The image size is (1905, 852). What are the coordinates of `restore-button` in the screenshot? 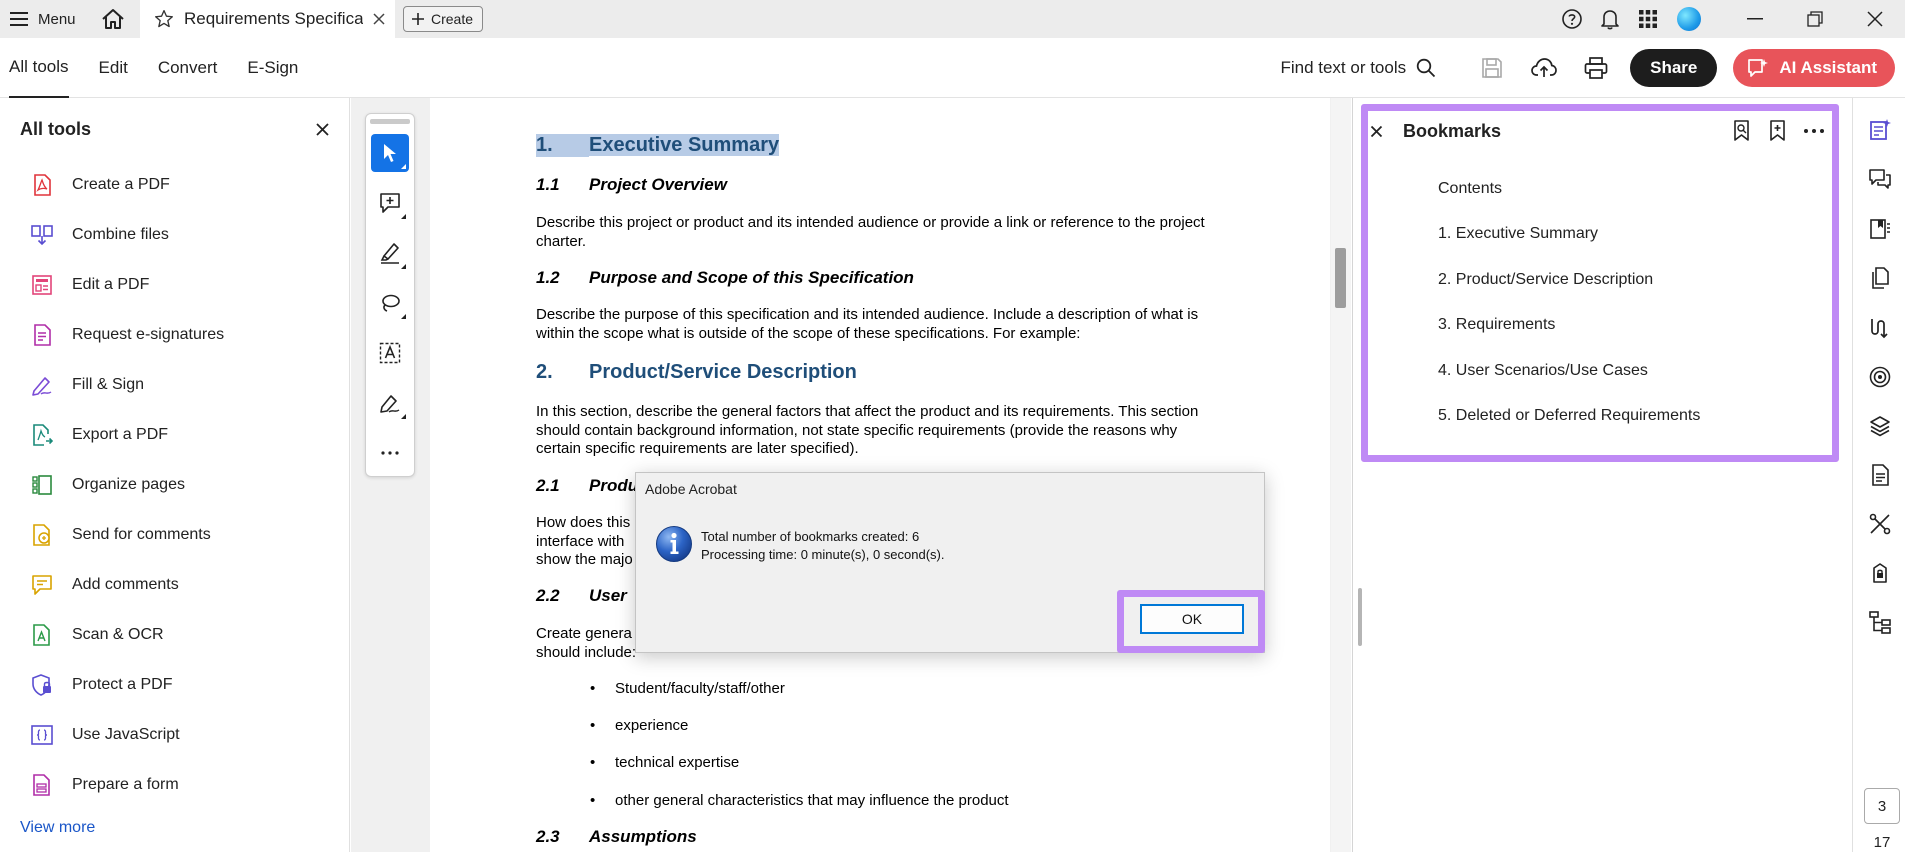 It's located at (1815, 19).